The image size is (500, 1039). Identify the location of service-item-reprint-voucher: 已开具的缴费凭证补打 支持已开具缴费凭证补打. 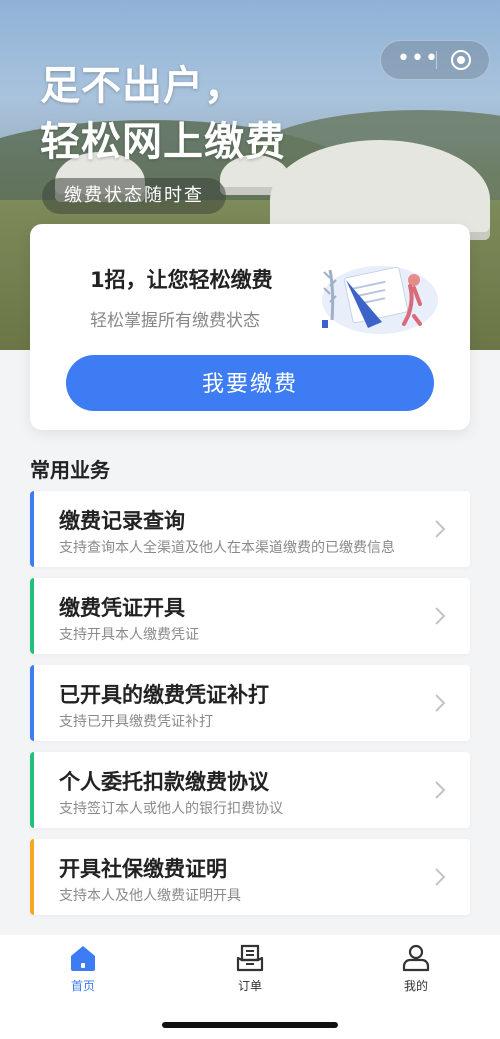
(250, 703).